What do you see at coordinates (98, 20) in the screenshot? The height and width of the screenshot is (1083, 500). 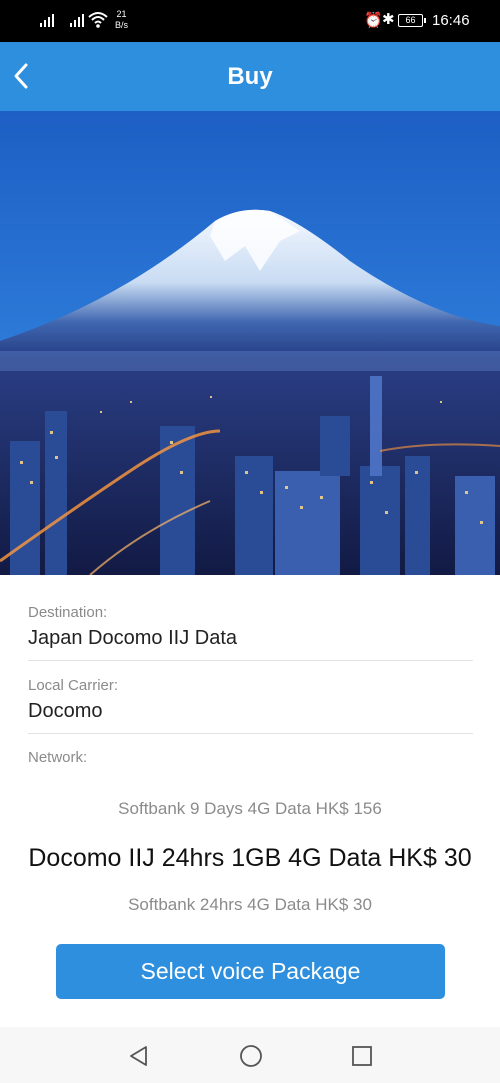 I see `wifi-icon` at bounding box center [98, 20].